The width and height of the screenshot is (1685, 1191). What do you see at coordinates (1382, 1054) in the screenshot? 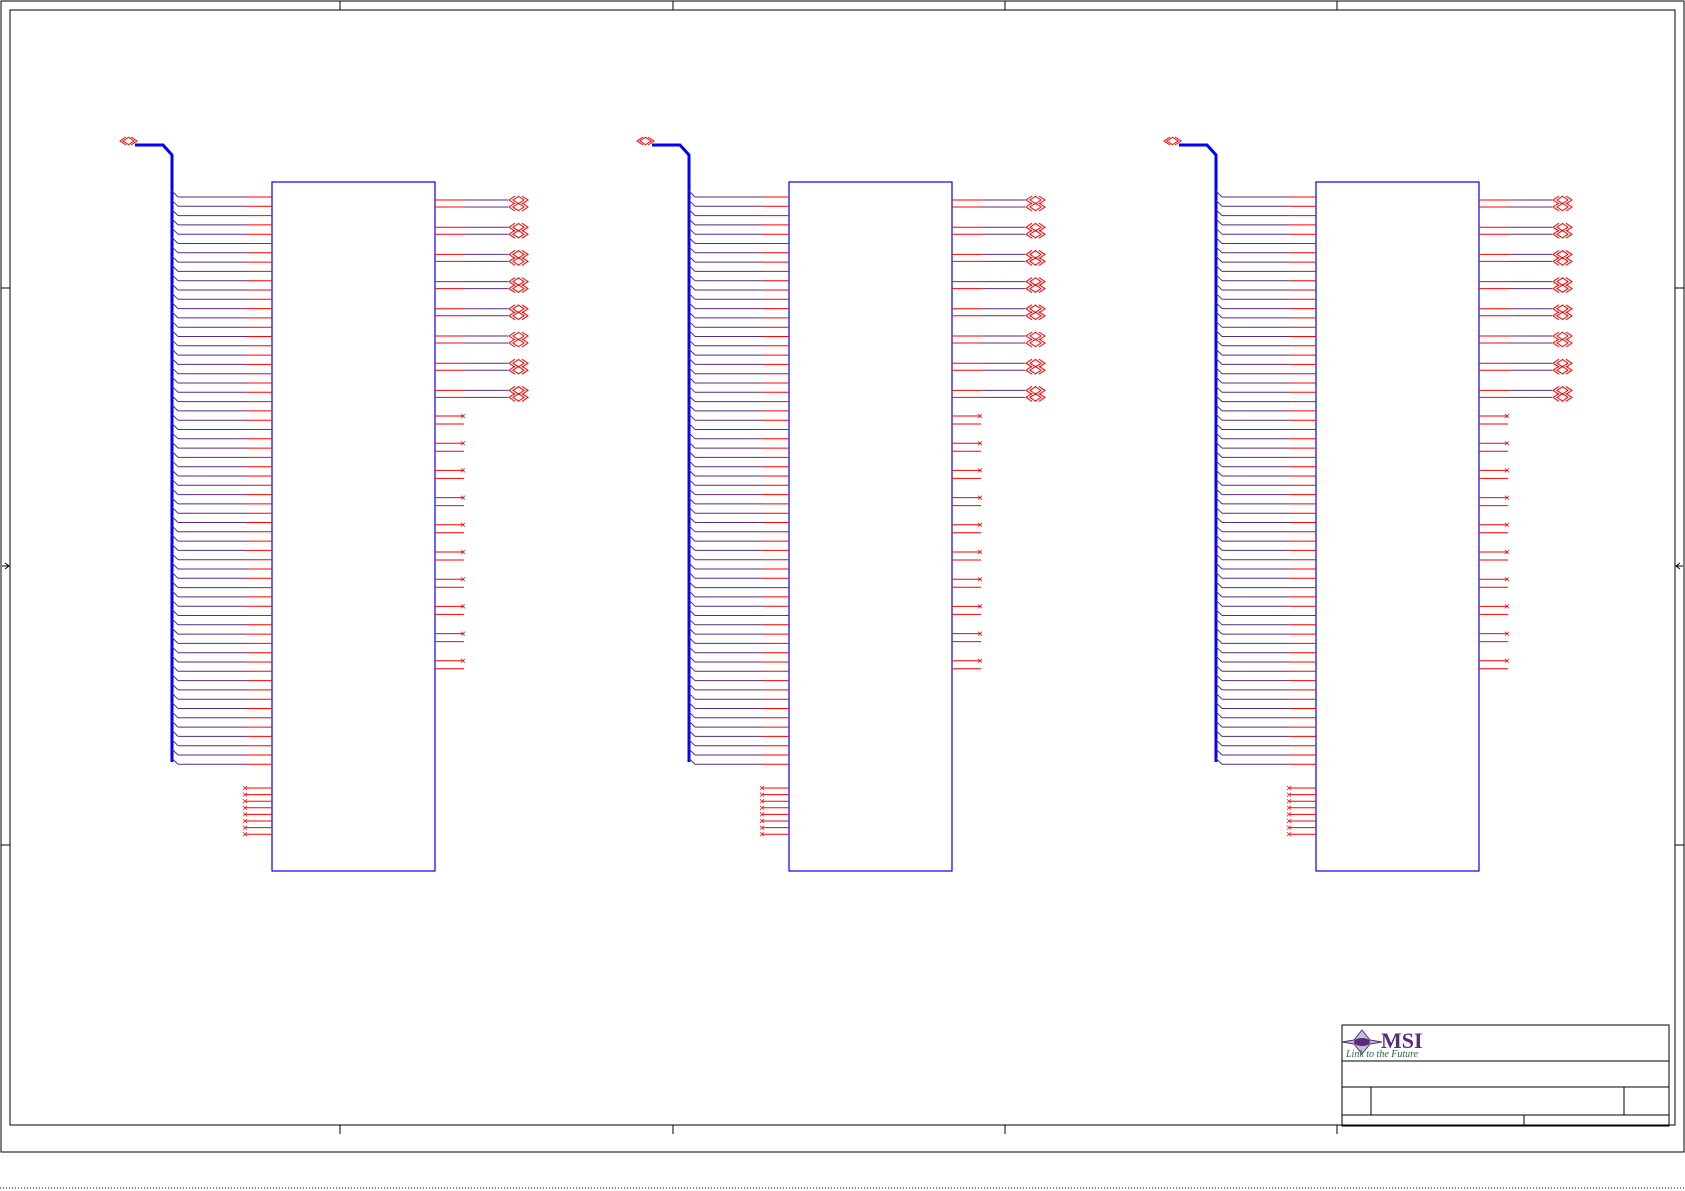
I see `logo-tagline: Link to the Future` at bounding box center [1382, 1054].